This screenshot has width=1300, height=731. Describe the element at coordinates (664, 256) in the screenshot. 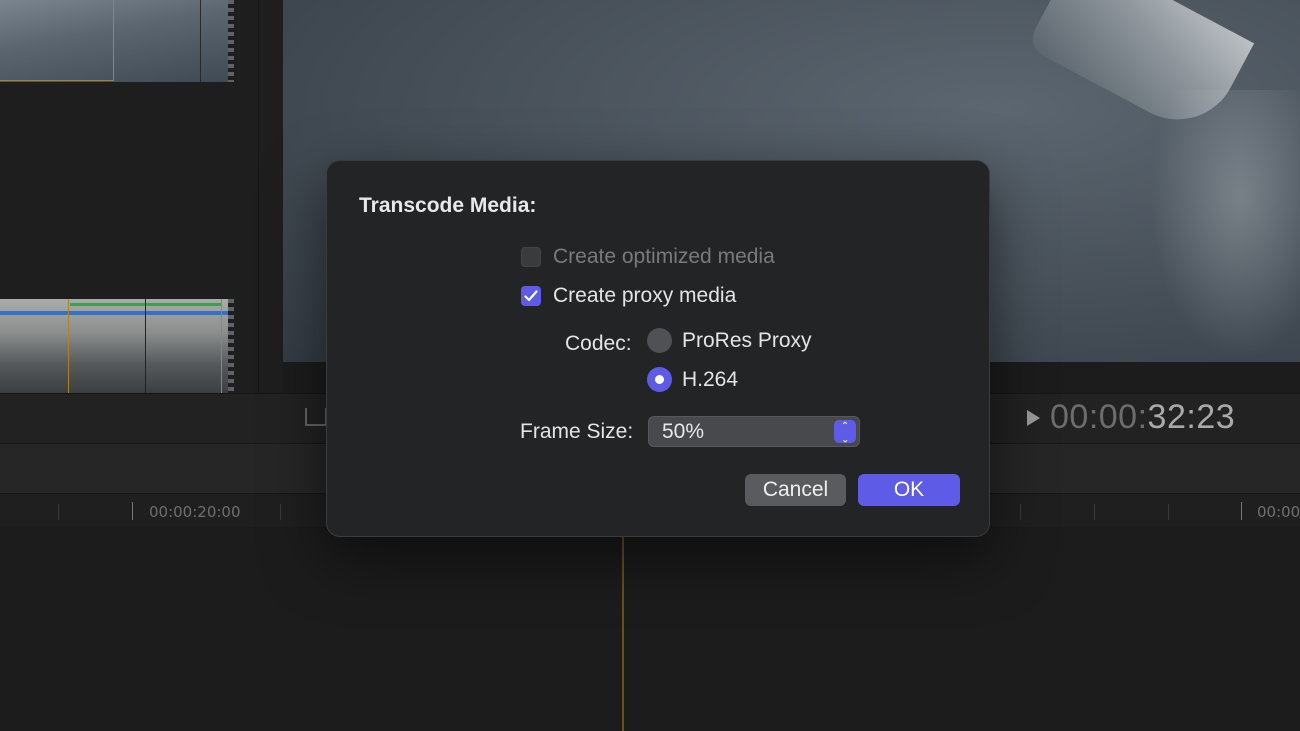

I see `optimized-media-label: Create optimized media` at that location.